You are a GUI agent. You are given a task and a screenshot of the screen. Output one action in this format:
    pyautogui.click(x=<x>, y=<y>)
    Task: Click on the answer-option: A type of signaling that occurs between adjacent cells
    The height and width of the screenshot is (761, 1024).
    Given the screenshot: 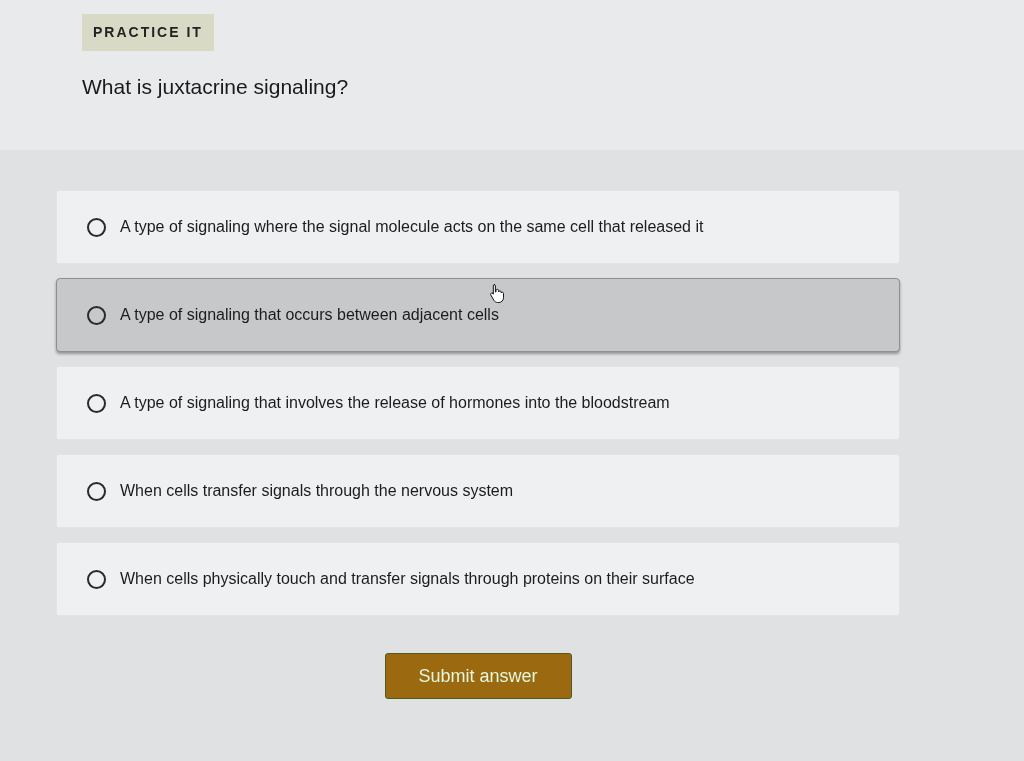 What is the action you would take?
    pyautogui.click(x=478, y=315)
    